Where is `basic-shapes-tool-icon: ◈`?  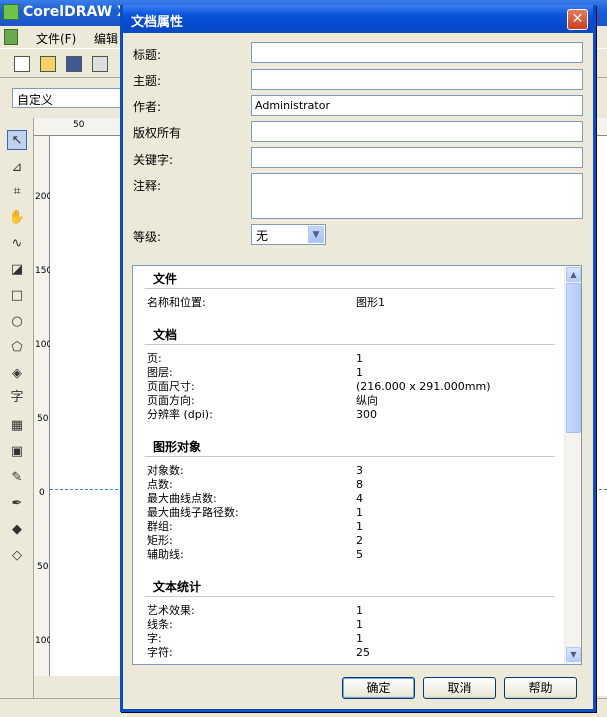
basic-shapes-tool-icon: ◈ is located at coordinates (17, 374).